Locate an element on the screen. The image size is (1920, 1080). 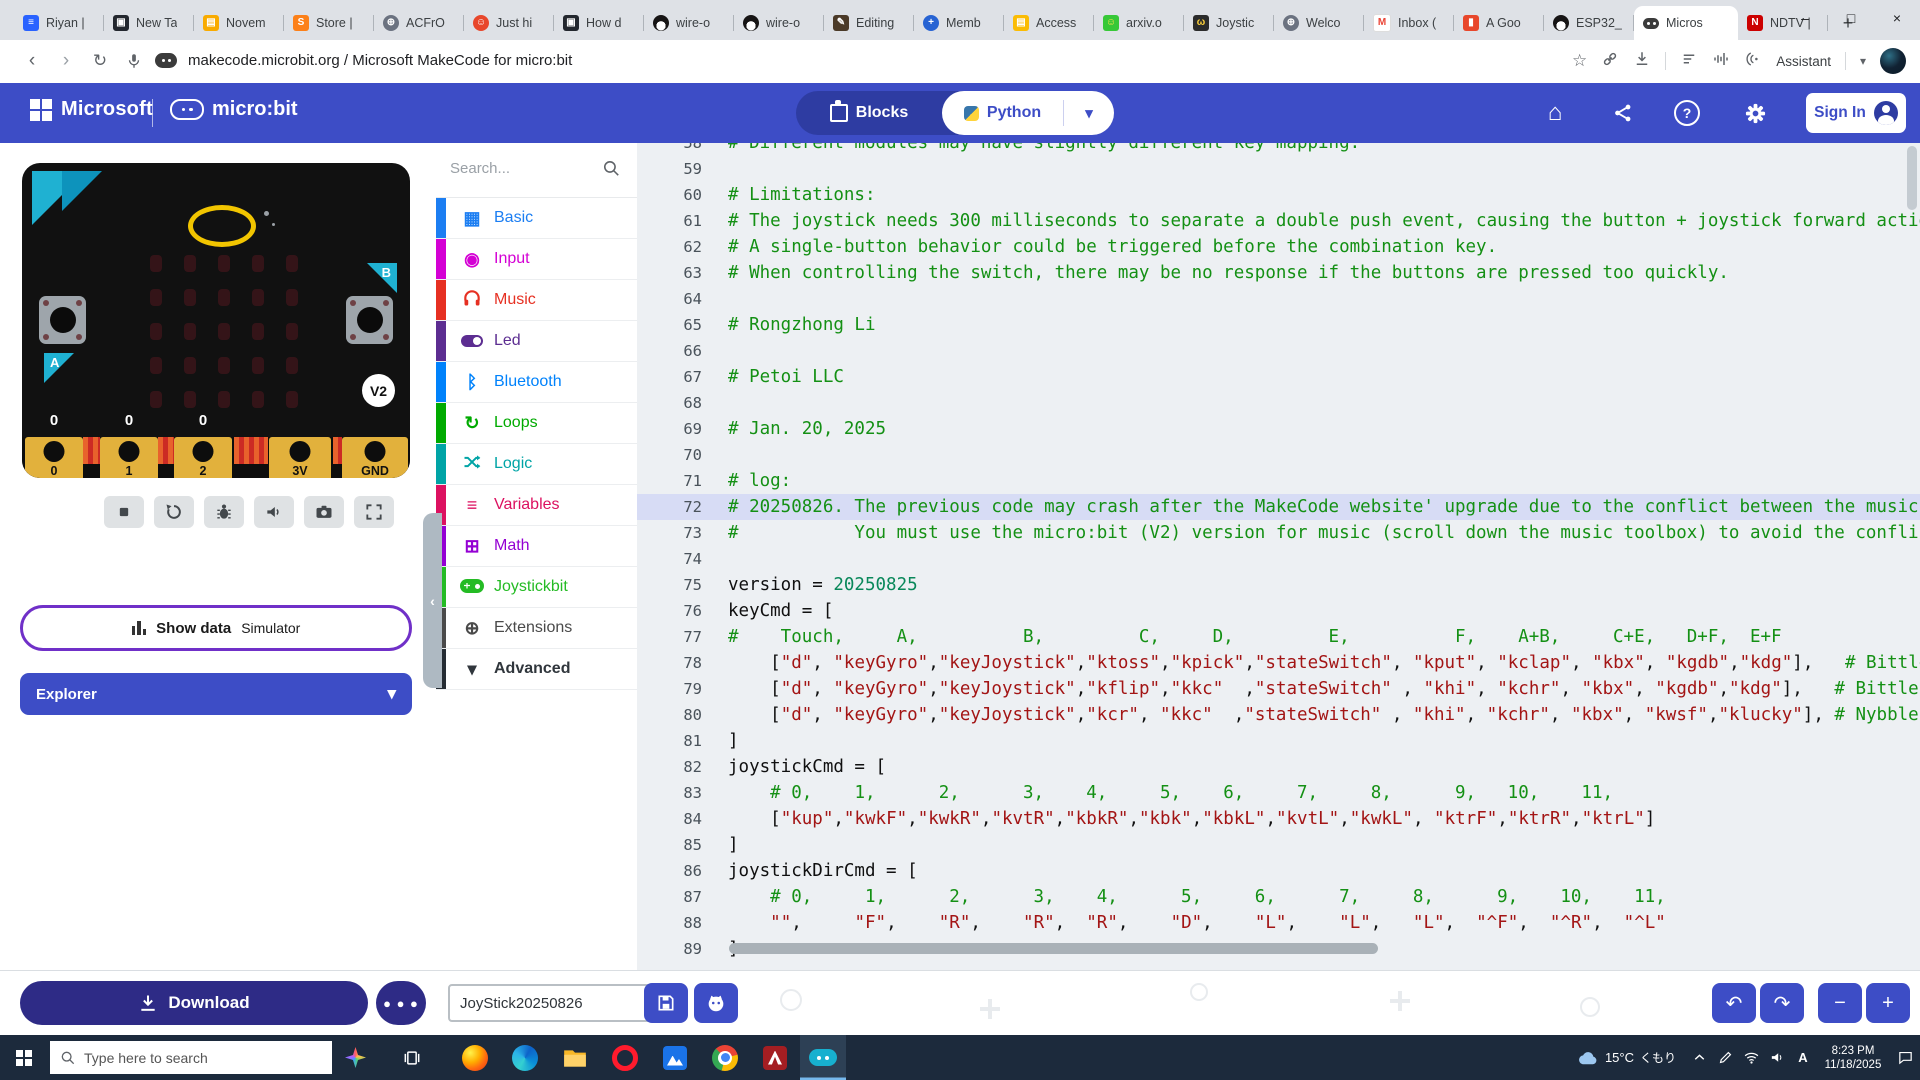
browser-tab: ⊕ ACFrO is located at coordinates (419, 23).